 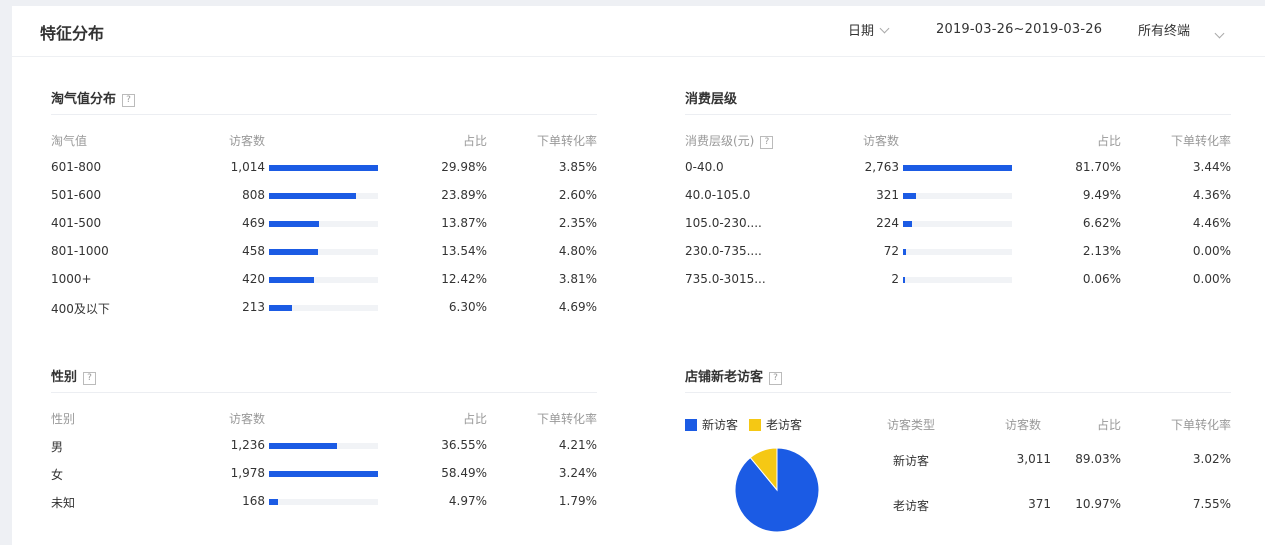 What do you see at coordinates (247, 473) in the screenshot?
I see `visitor-count: 1,978` at bounding box center [247, 473].